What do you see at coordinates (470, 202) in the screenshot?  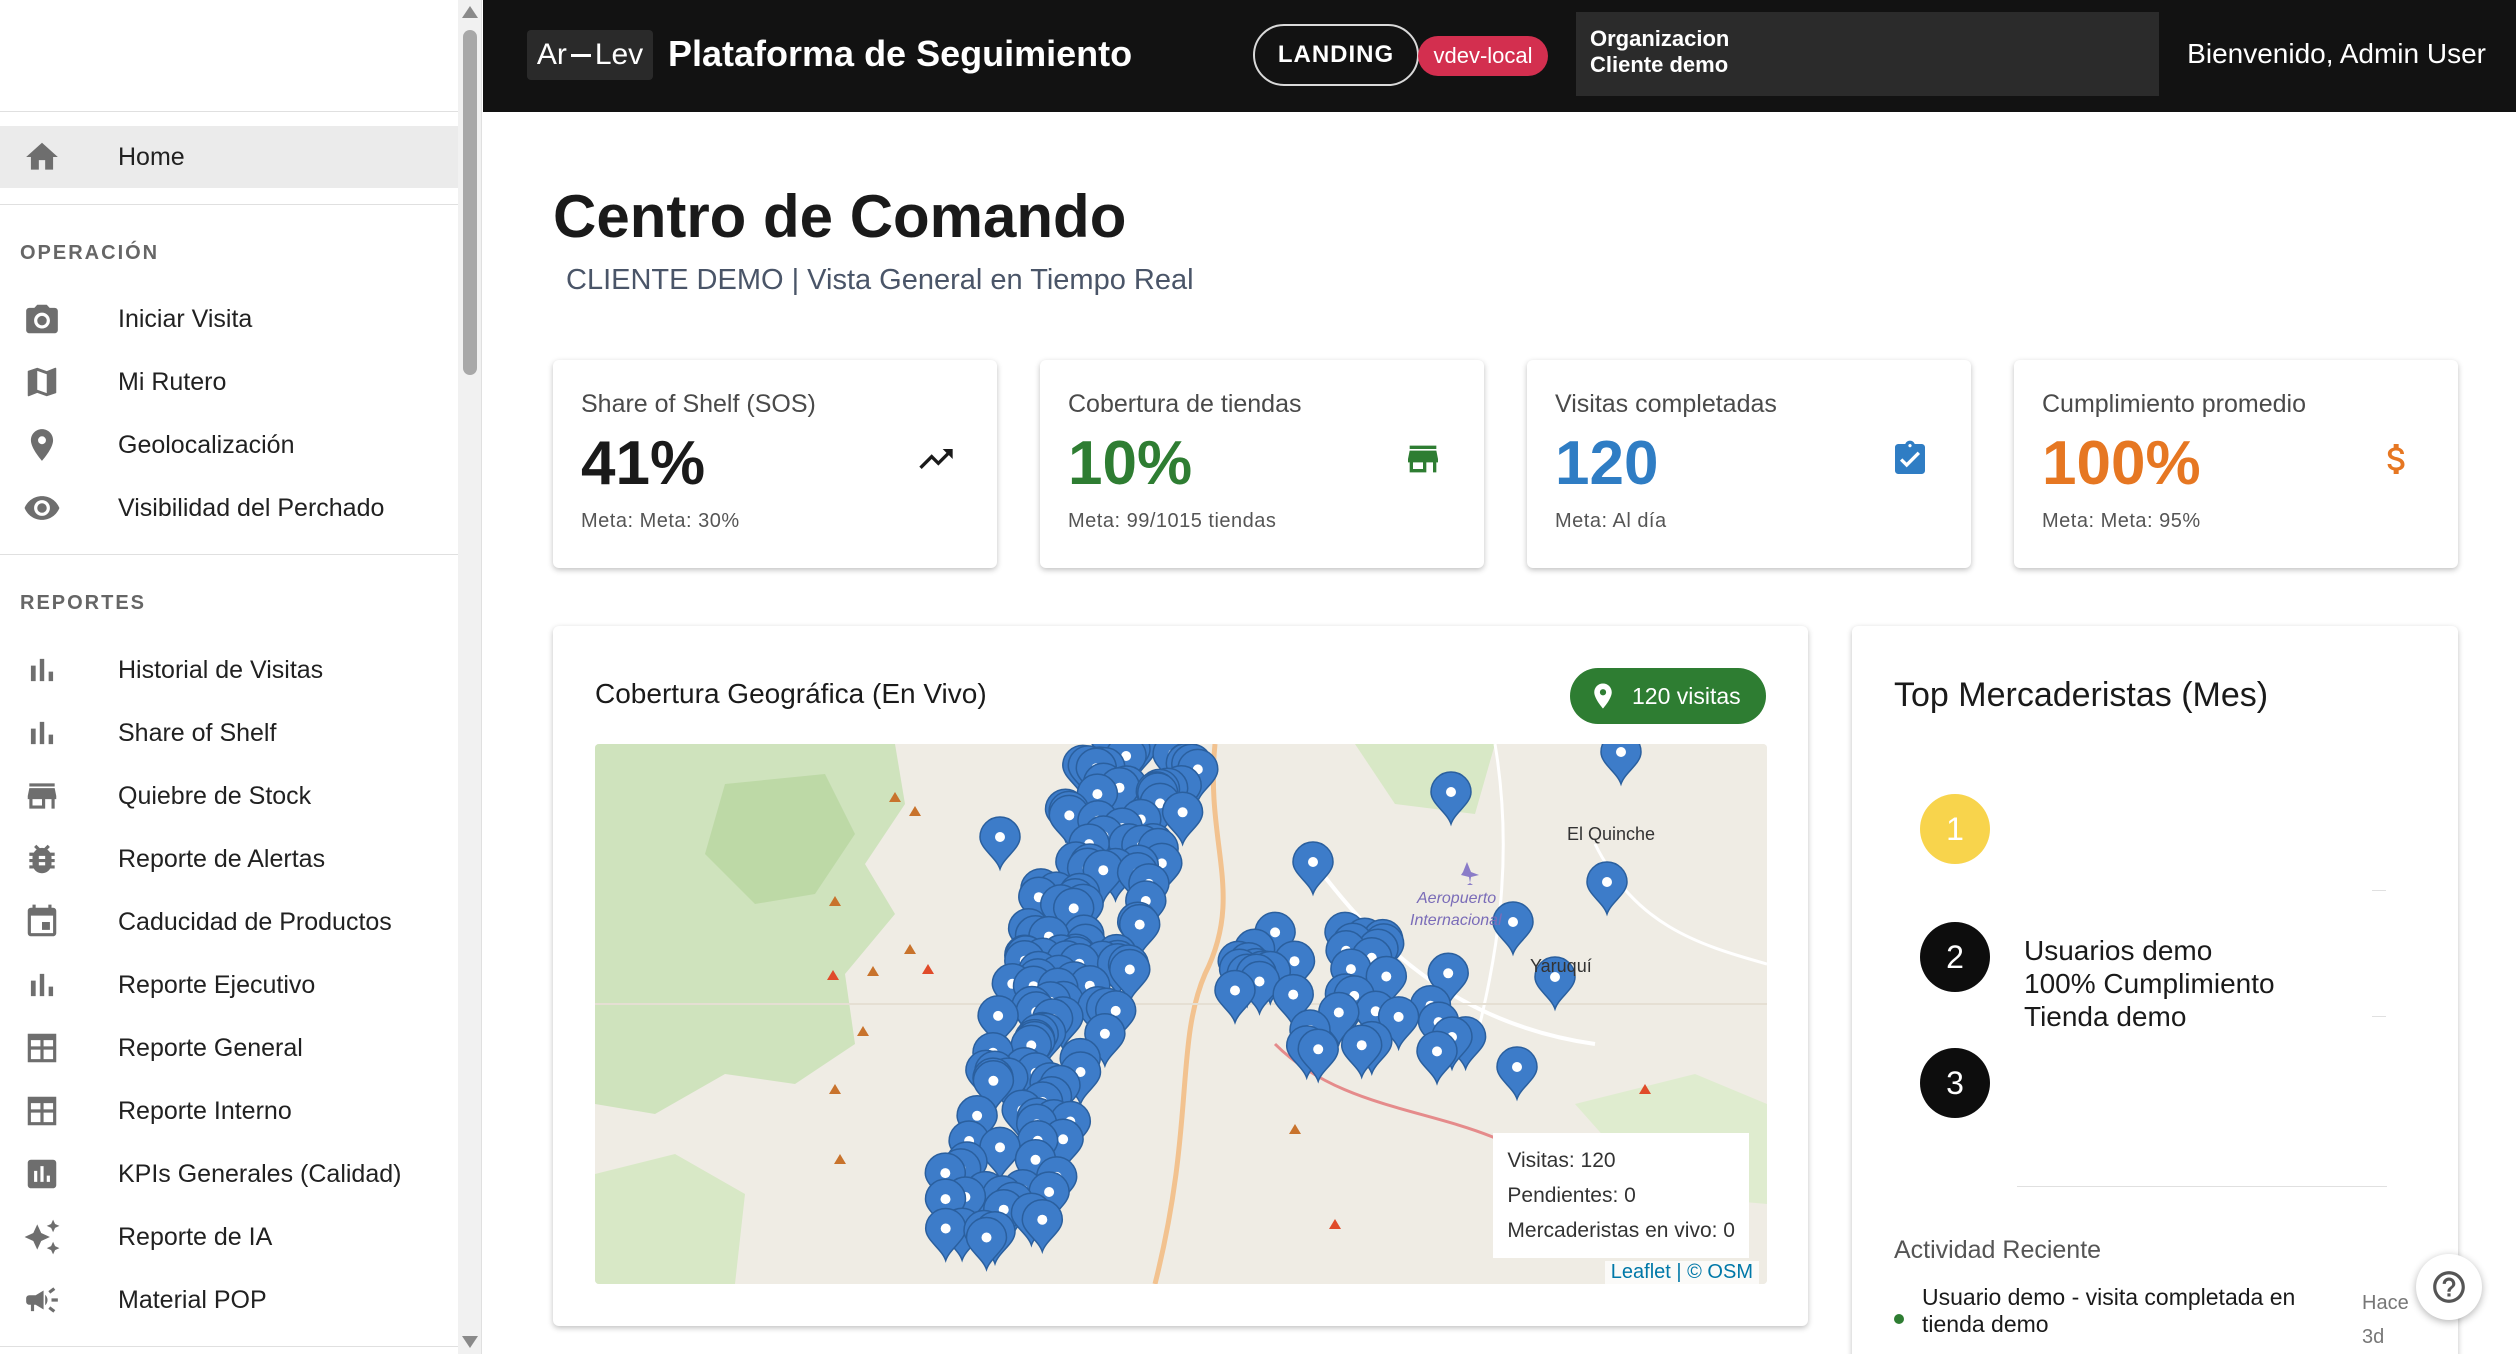 I see `scroll-thumb` at bounding box center [470, 202].